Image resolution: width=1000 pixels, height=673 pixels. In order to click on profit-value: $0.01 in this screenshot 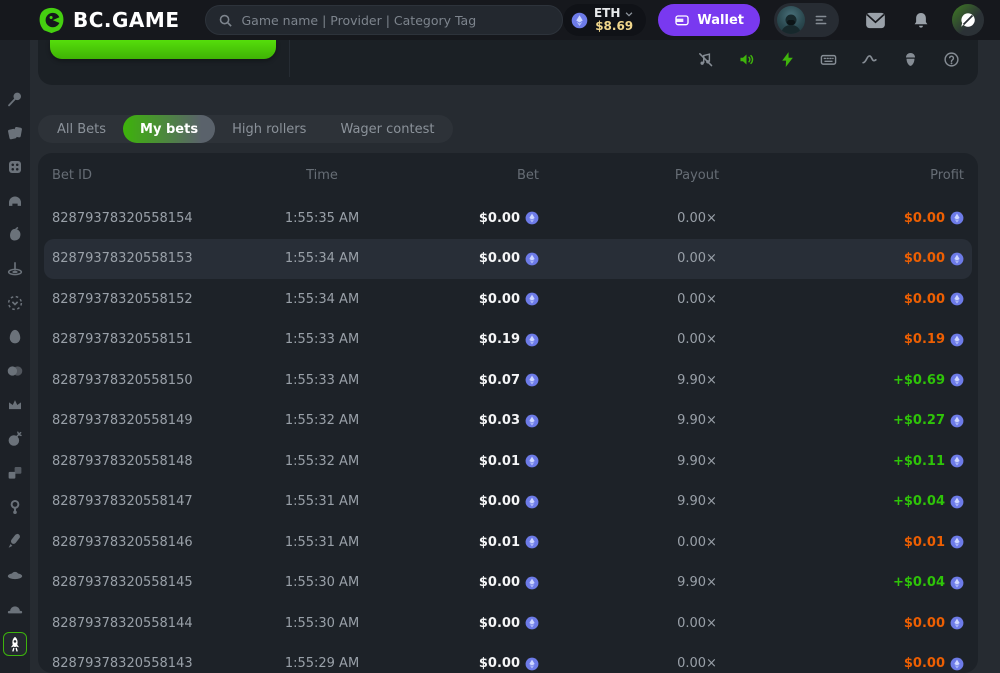, I will do `click(924, 542)`.